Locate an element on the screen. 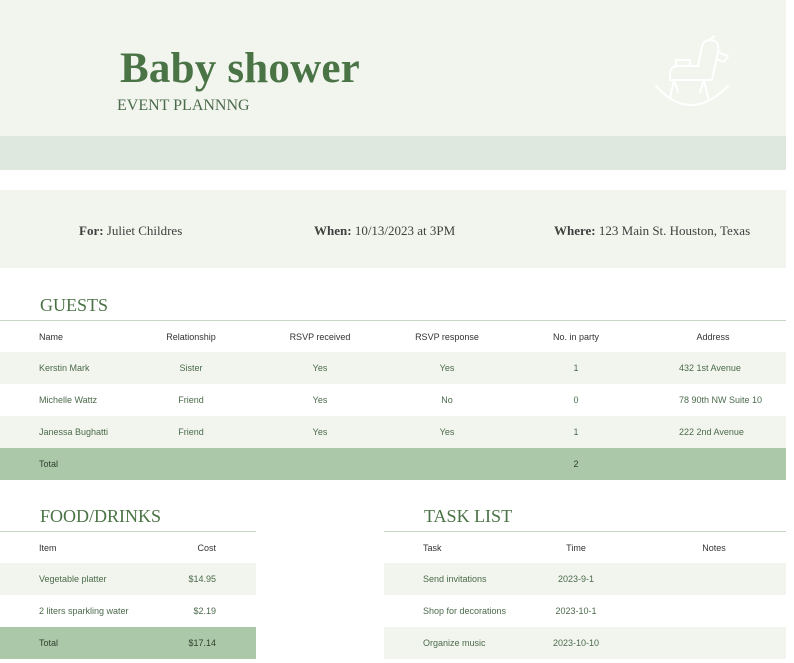 The height and width of the screenshot is (663, 794). table-row: Organize music 2023-10-10 is located at coordinates (585, 643).